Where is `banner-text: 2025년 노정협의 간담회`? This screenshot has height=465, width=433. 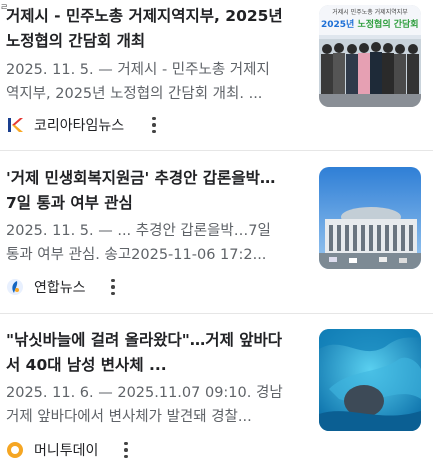 banner-text: 2025년 노정협의 간담회 is located at coordinates (370, 25).